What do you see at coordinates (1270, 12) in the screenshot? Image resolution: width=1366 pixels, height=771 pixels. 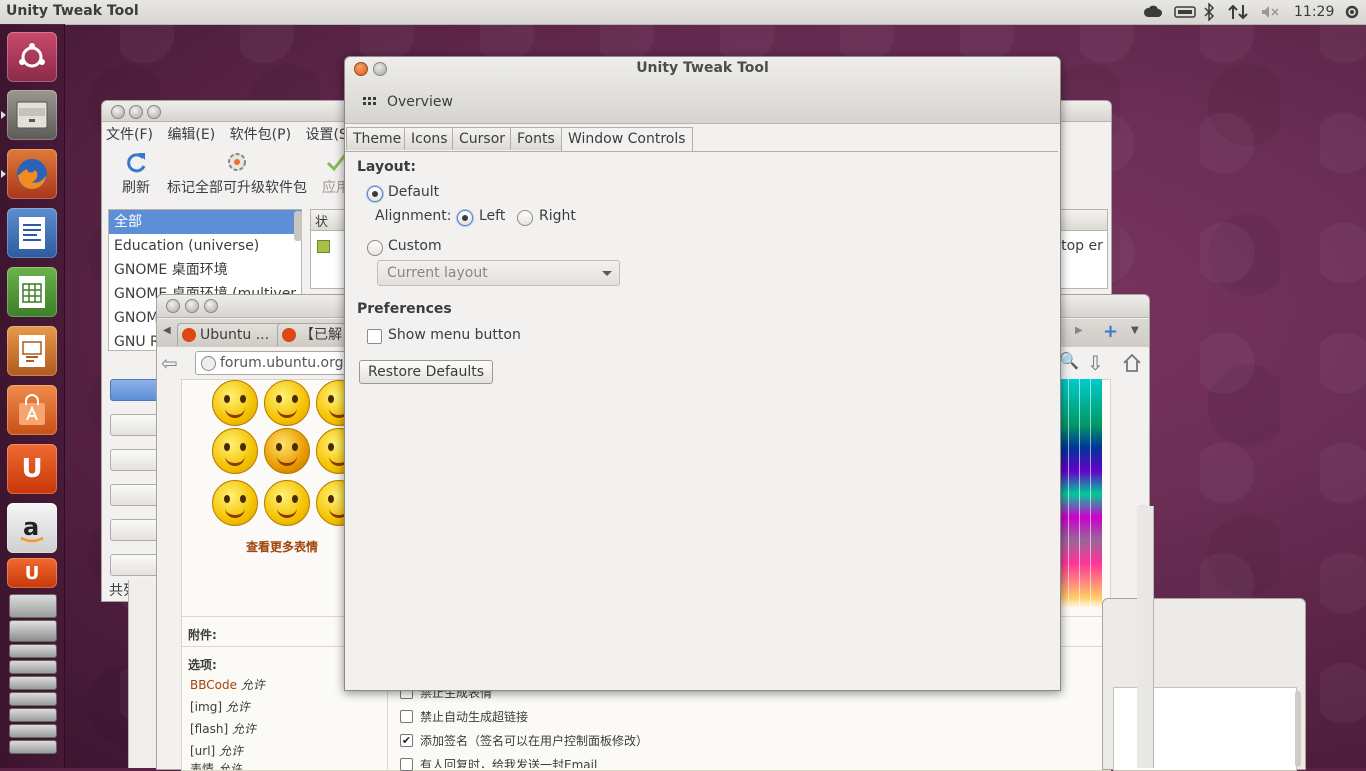 I see `volume-muted-icon` at bounding box center [1270, 12].